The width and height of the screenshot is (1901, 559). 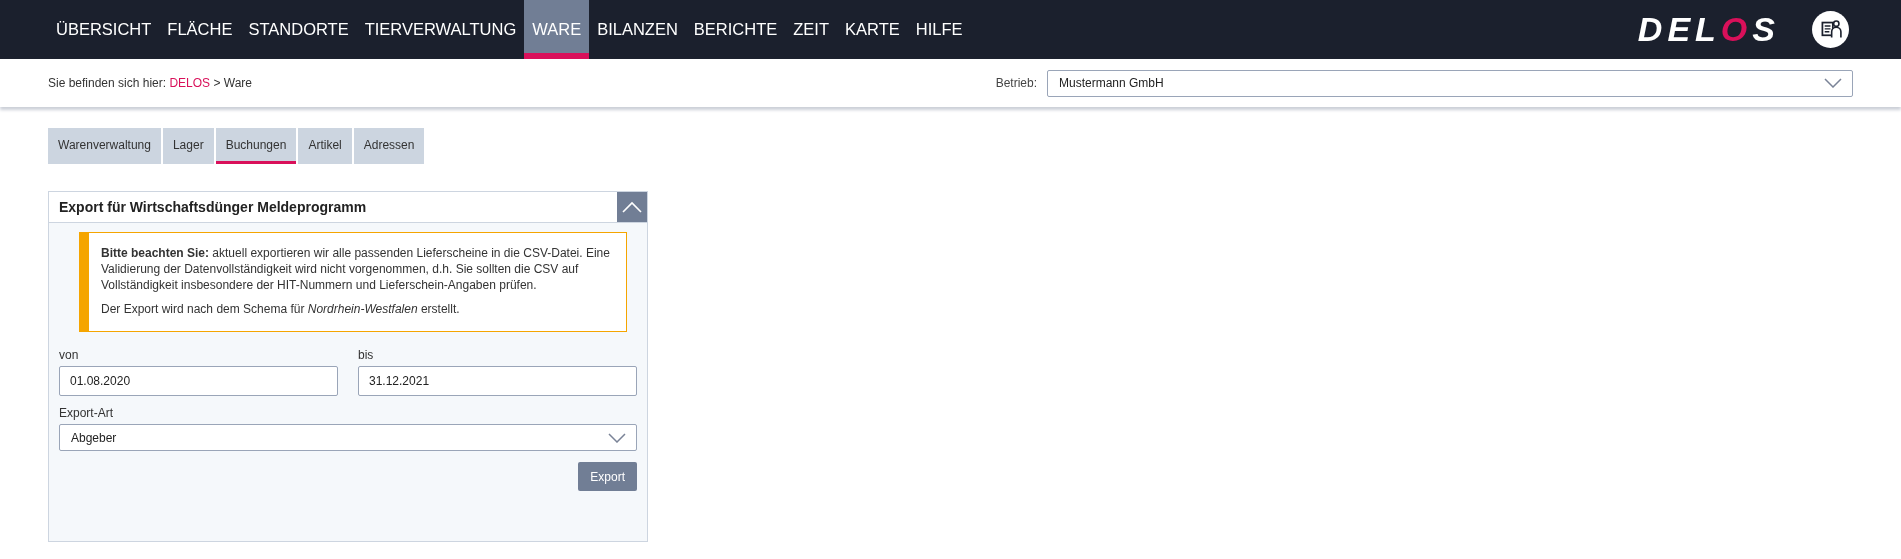 I want to click on nav-item: FLÄCHE, so click(x=200, y=29).